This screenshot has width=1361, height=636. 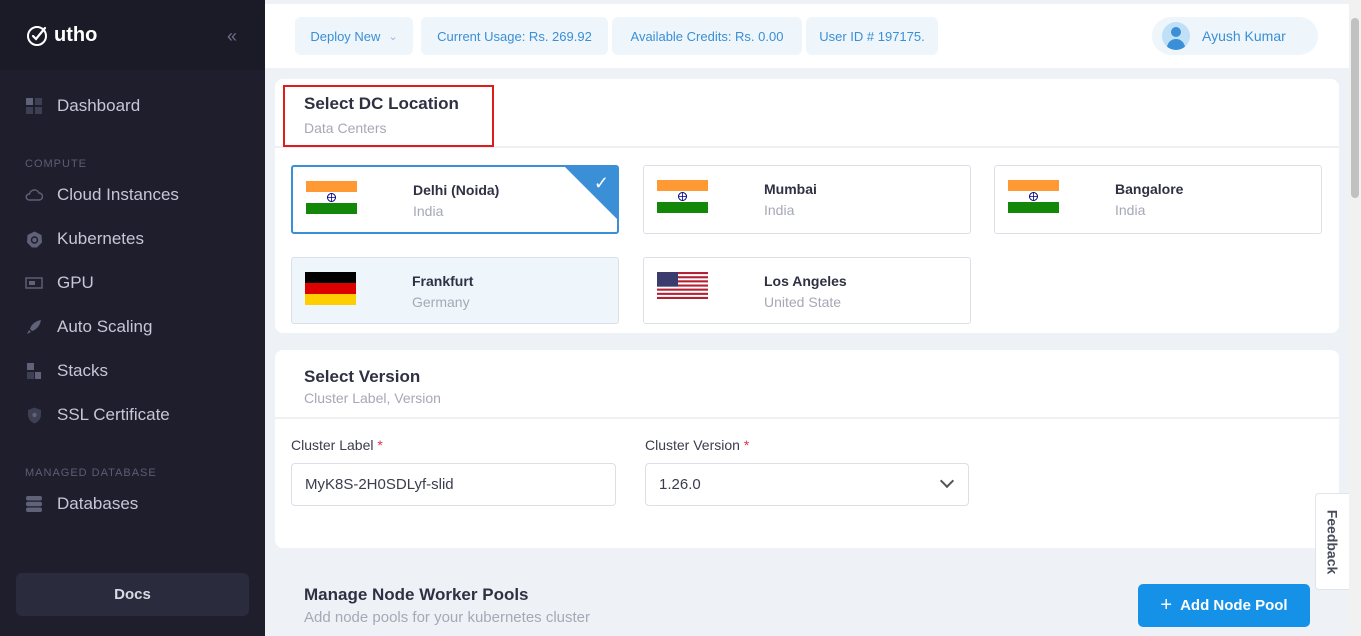 I want to click on brand-name: utho, so click(x=76, y=34).